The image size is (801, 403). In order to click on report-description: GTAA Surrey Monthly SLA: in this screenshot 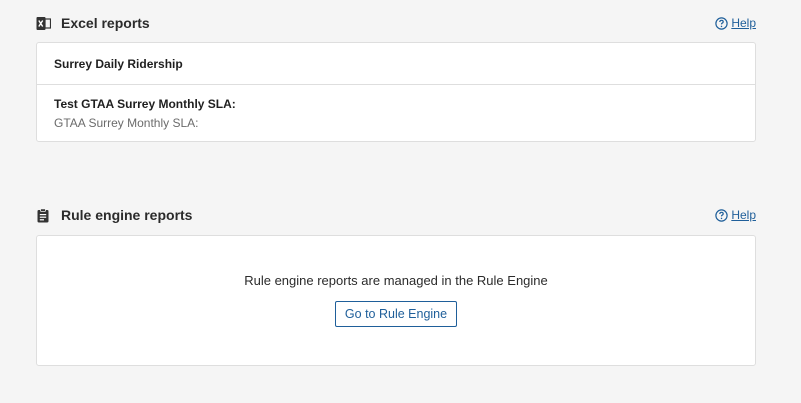, I will do `click(126, 123)`.